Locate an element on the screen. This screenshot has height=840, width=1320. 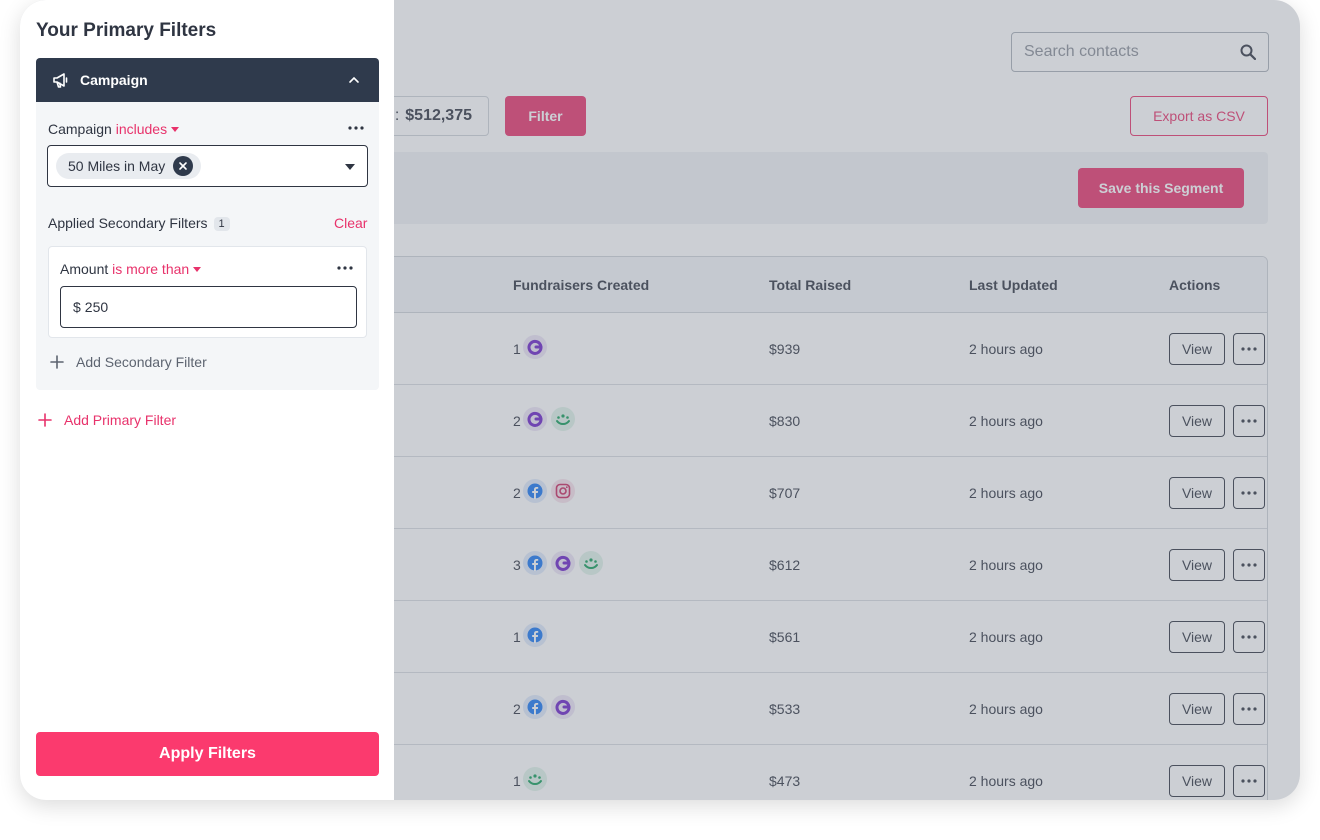
campaign-accordion-header: Campaign is located at coordinates (207, 80).